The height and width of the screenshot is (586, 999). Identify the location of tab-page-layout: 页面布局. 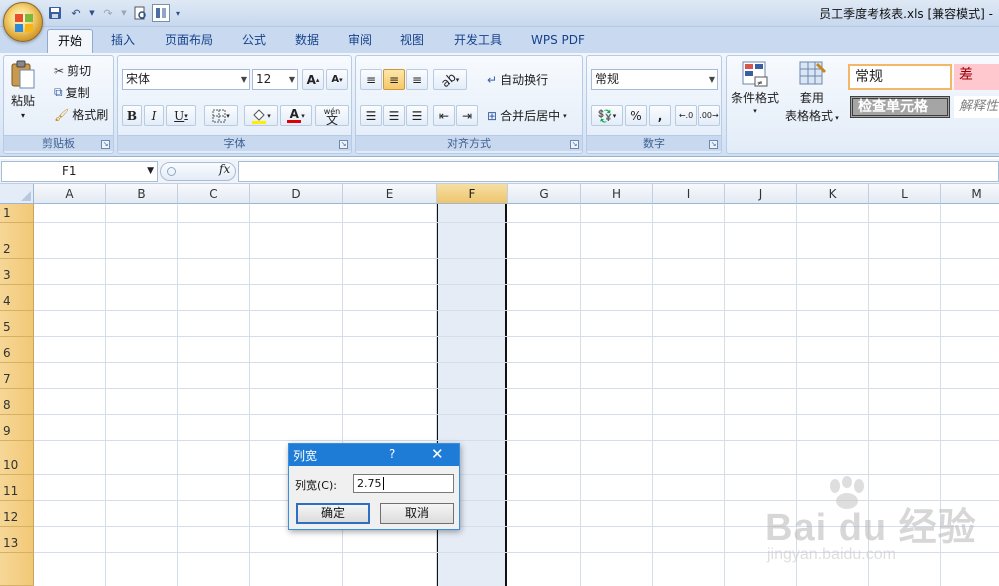
(189, 41).